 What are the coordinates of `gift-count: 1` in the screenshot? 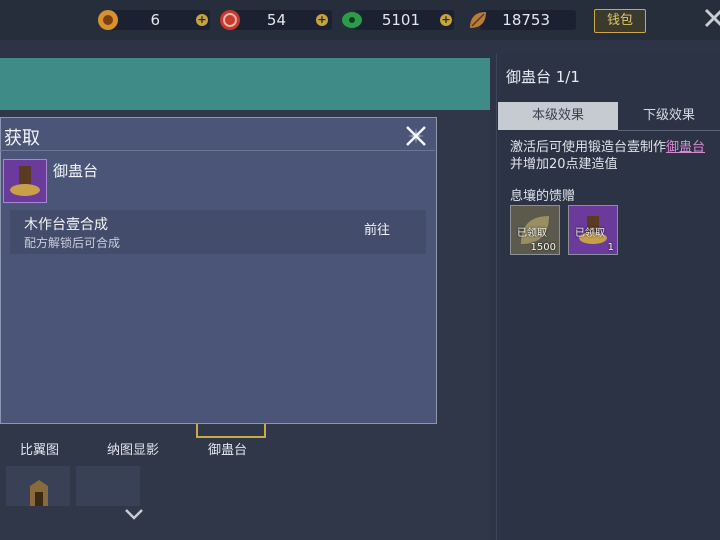 It's located at (610, 247).